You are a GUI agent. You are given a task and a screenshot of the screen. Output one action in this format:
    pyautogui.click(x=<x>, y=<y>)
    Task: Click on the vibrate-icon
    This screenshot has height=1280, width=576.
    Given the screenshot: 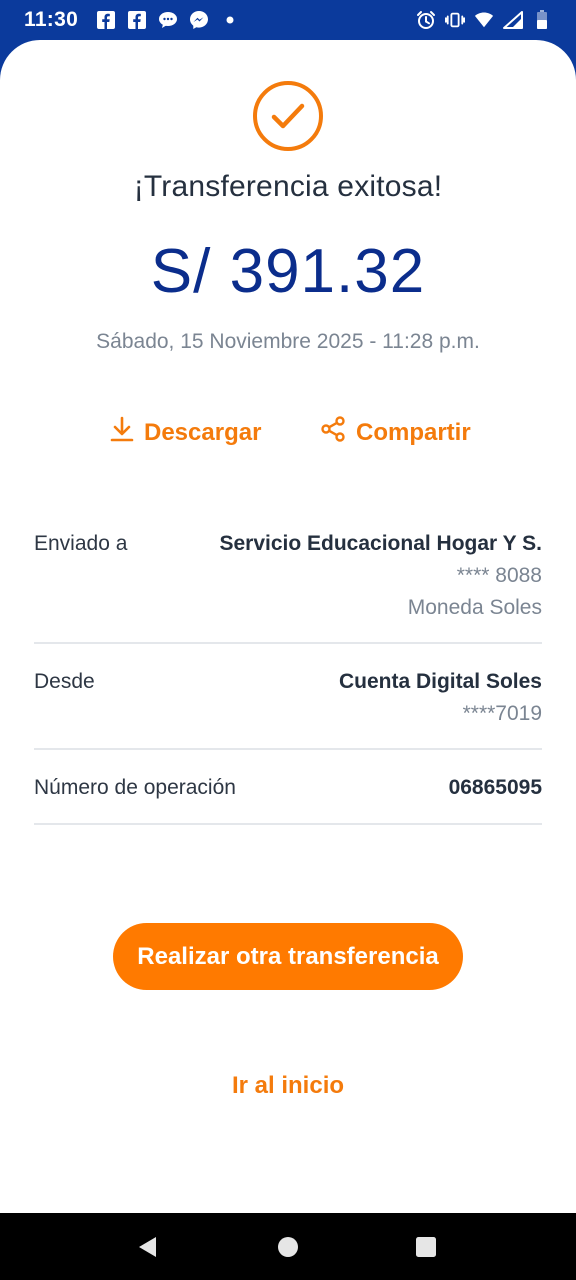 What is the action you would take?
    pyautogui.click(x=455, y=20)
    